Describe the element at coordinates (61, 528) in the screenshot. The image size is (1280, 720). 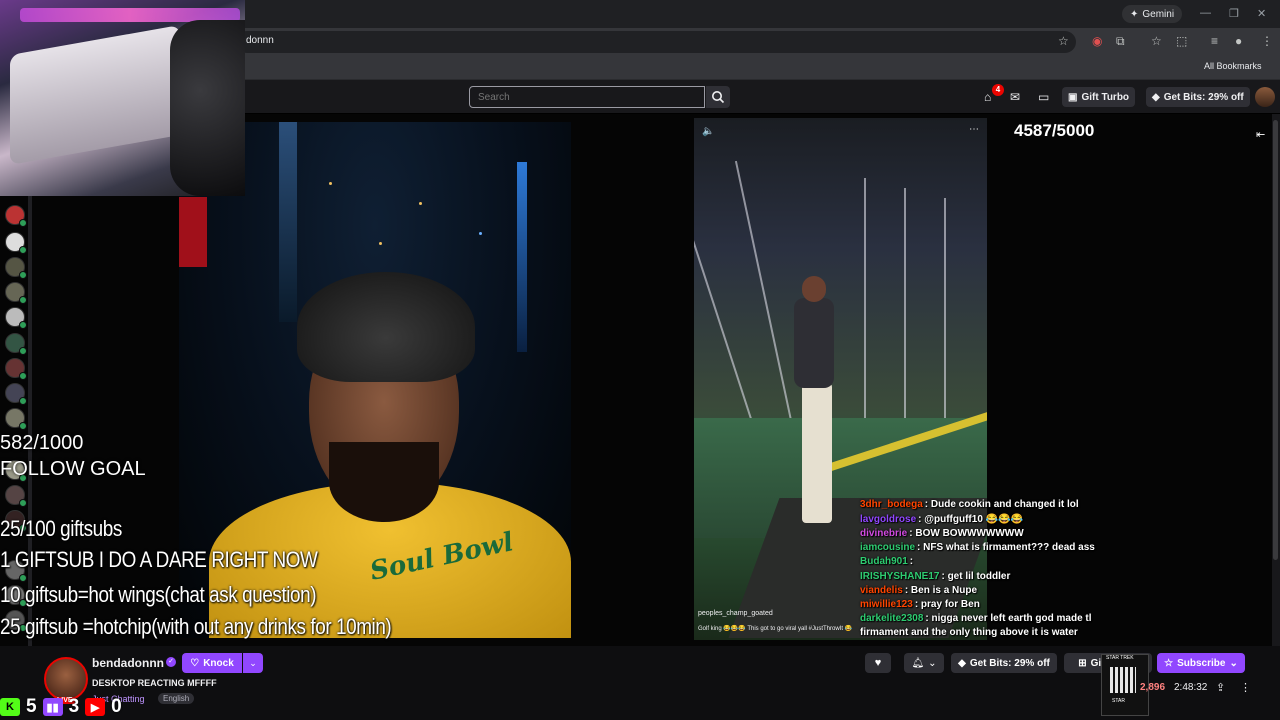
I see `giftsub-progress: 25/100 giftsubs` at that location.